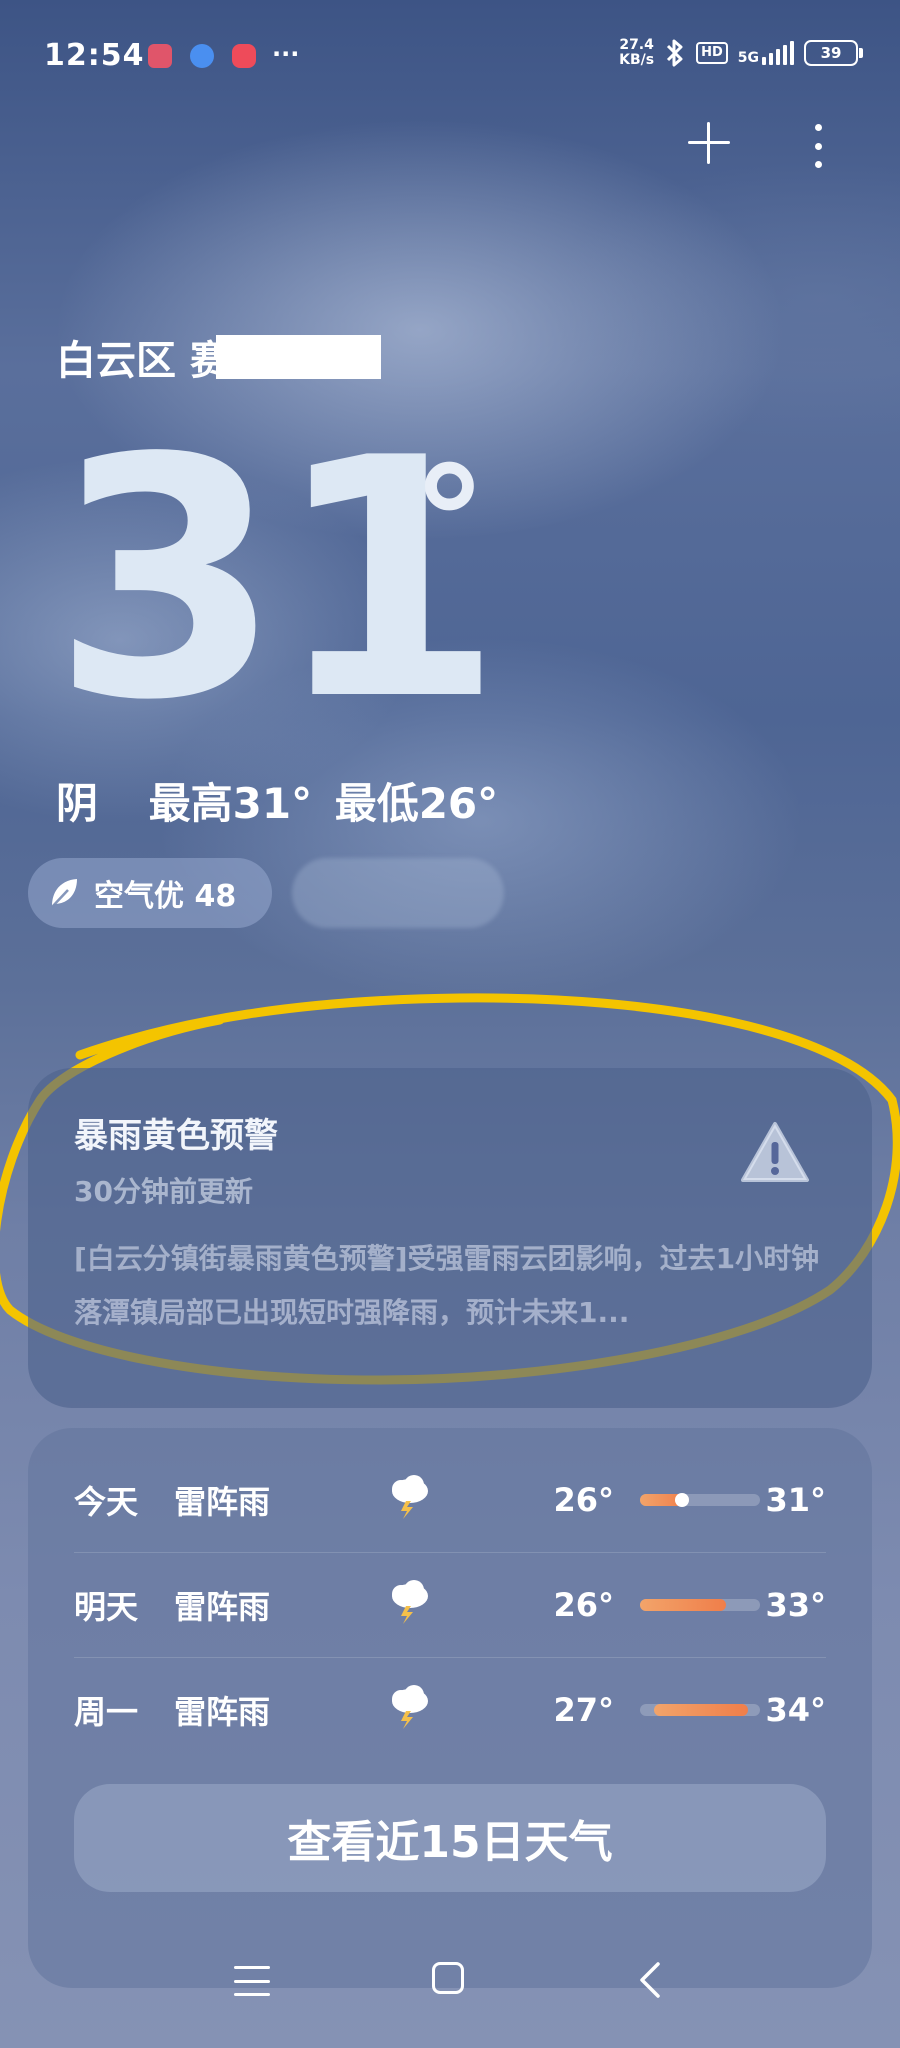 This screenshot has width=900, height=2048. Describe the element at coordinates (323, 803) in the screenshot. I see `high-low-text: 最高31° 最低26°` at that location.